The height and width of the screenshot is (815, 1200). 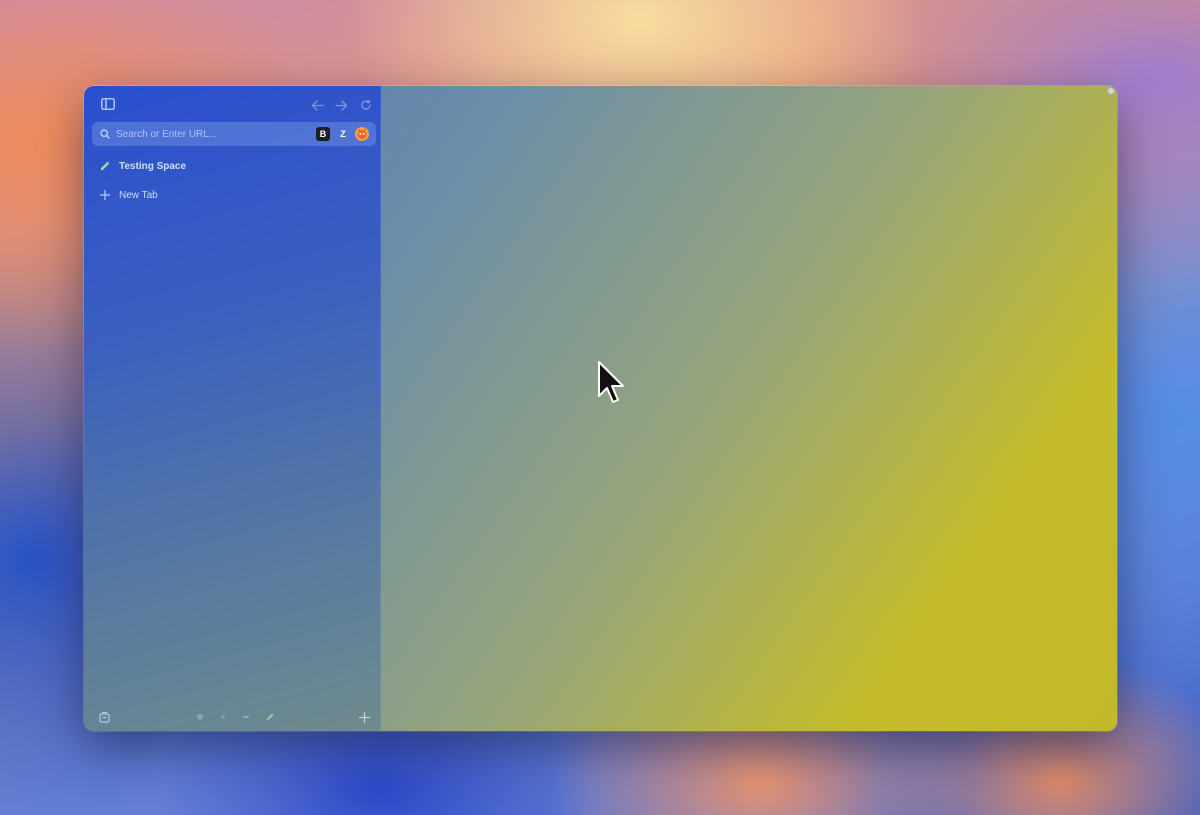 What do you see at coordinates (317, 105) in the screenshot?
I see `arrow-left-icon` at bounding box center [317, 105].